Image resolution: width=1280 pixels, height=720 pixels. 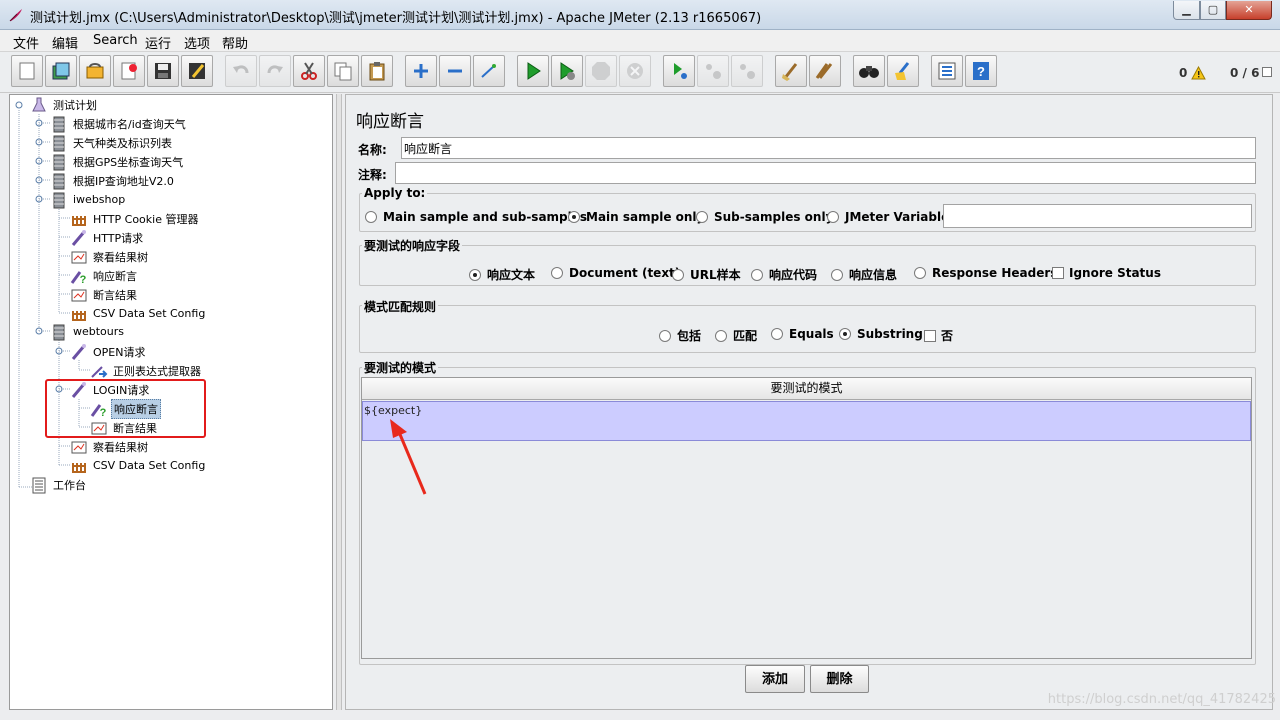 I want to click on function-helper-button, so click(x=947, y=71).